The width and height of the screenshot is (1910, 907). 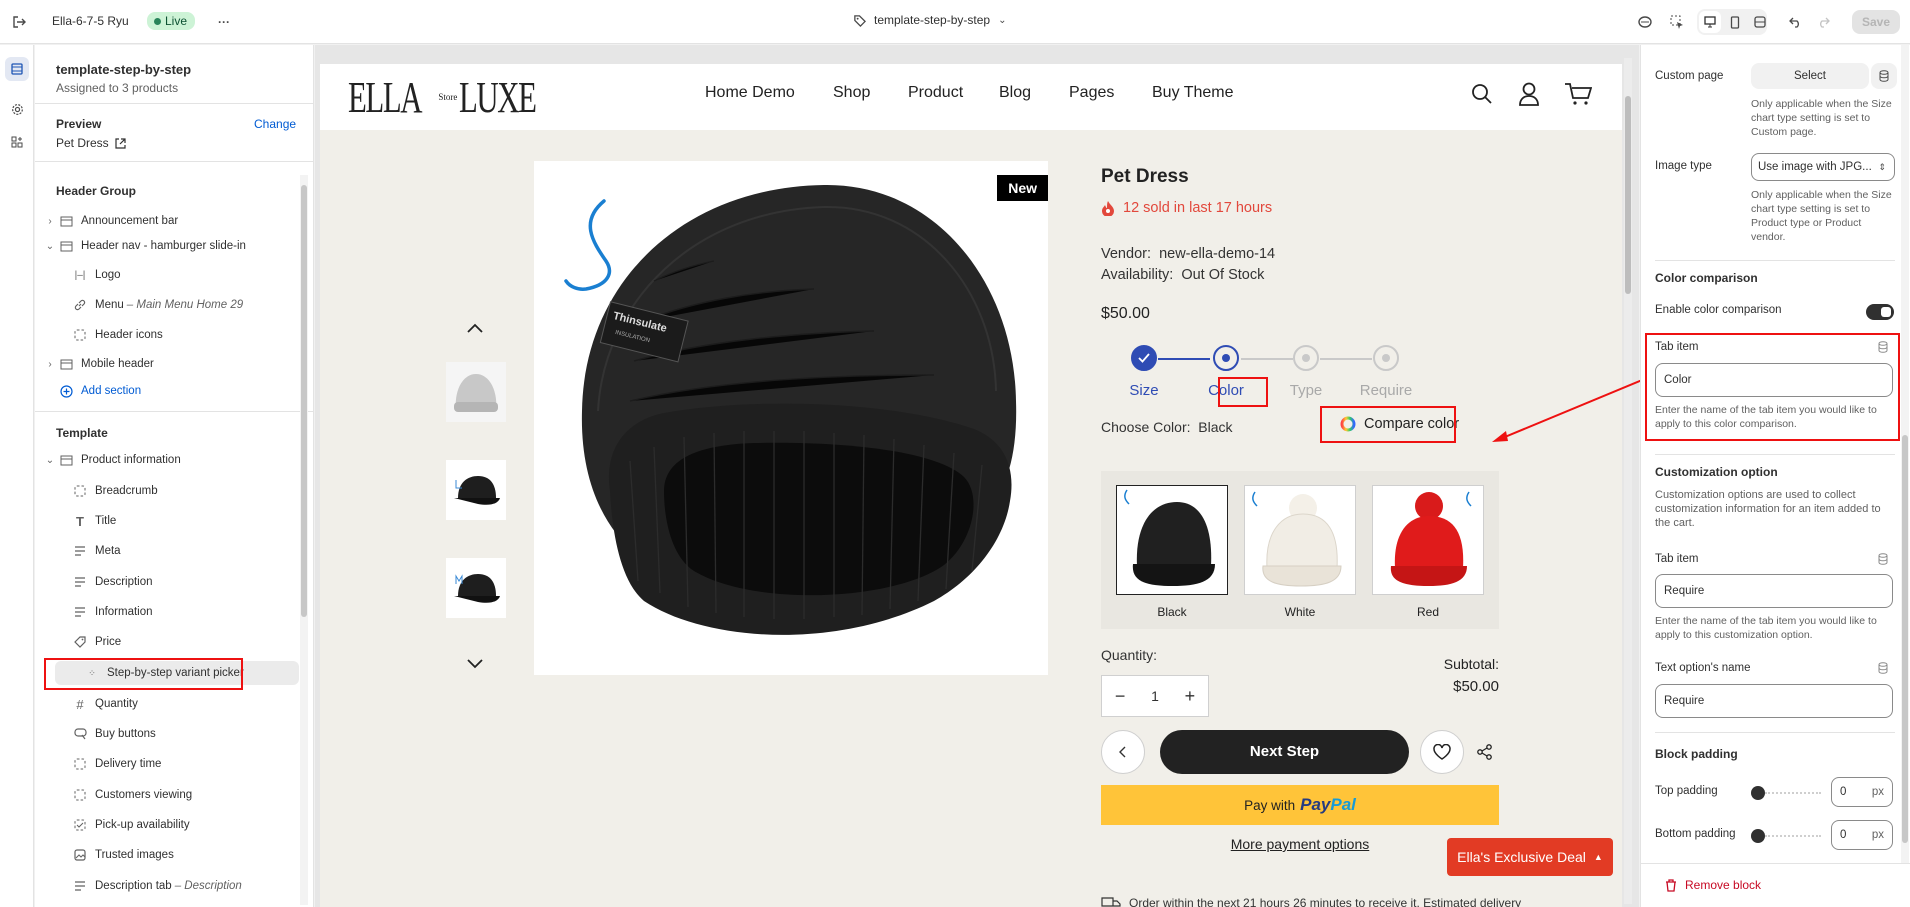 I want to click on left-scrollbar-thumb, so click(x=304, y=401).